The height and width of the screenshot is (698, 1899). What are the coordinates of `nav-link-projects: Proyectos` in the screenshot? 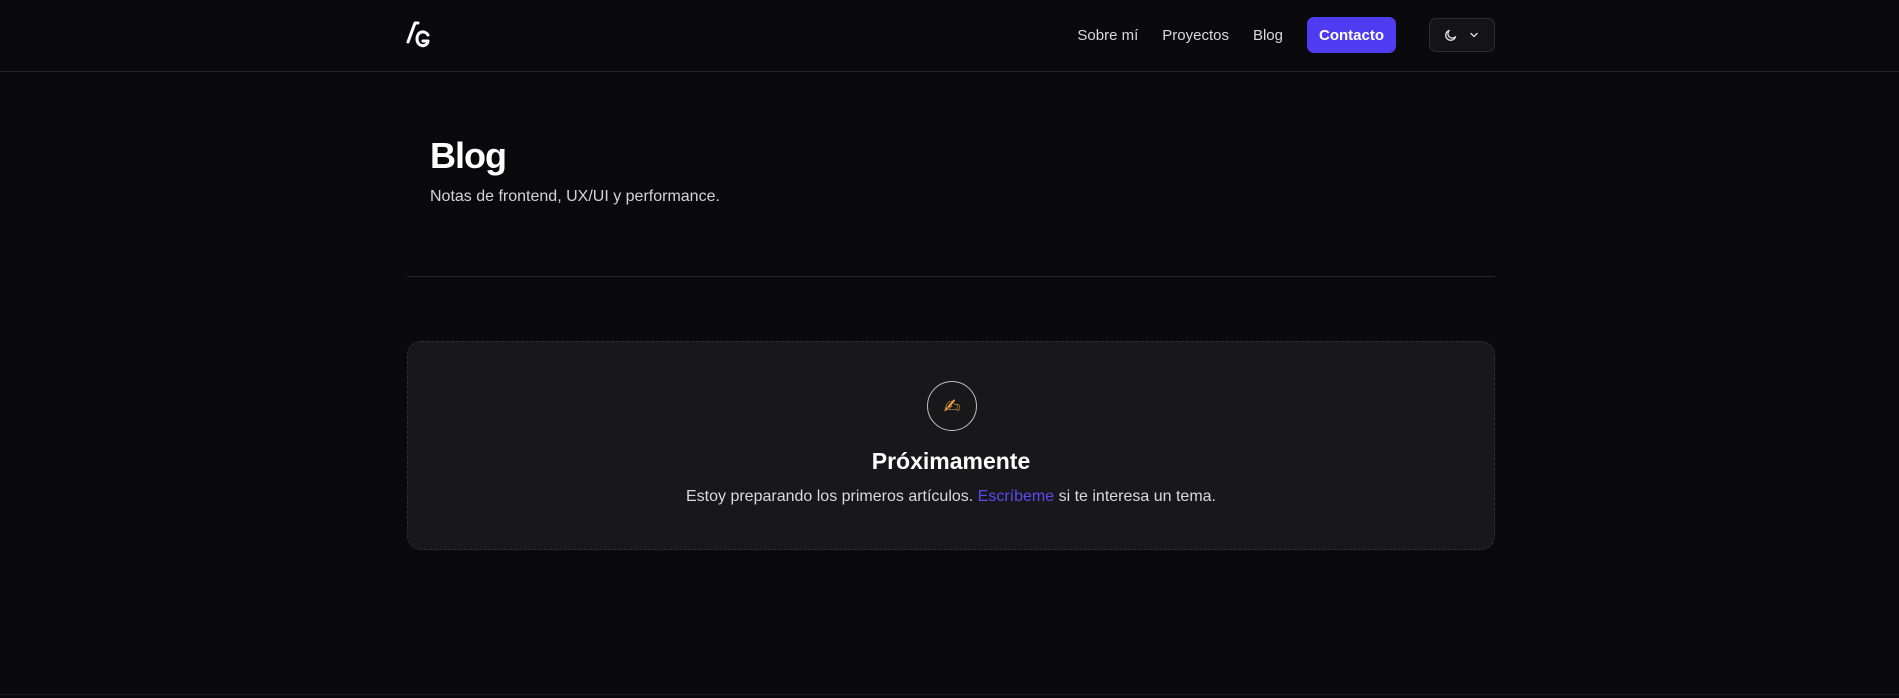 It's located at (1195, 35).